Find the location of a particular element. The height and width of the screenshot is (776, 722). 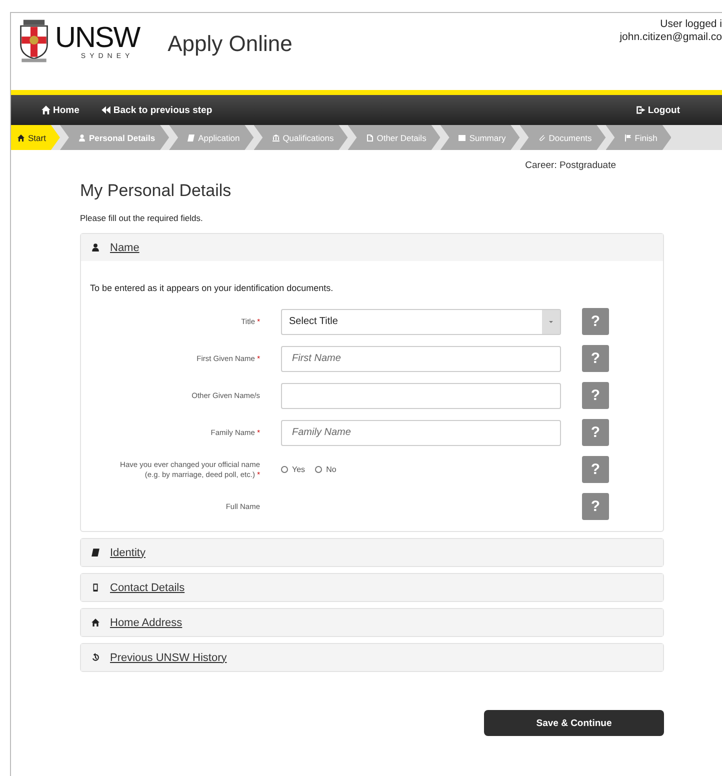

radio-option: No is located at coordinates (325, 469).